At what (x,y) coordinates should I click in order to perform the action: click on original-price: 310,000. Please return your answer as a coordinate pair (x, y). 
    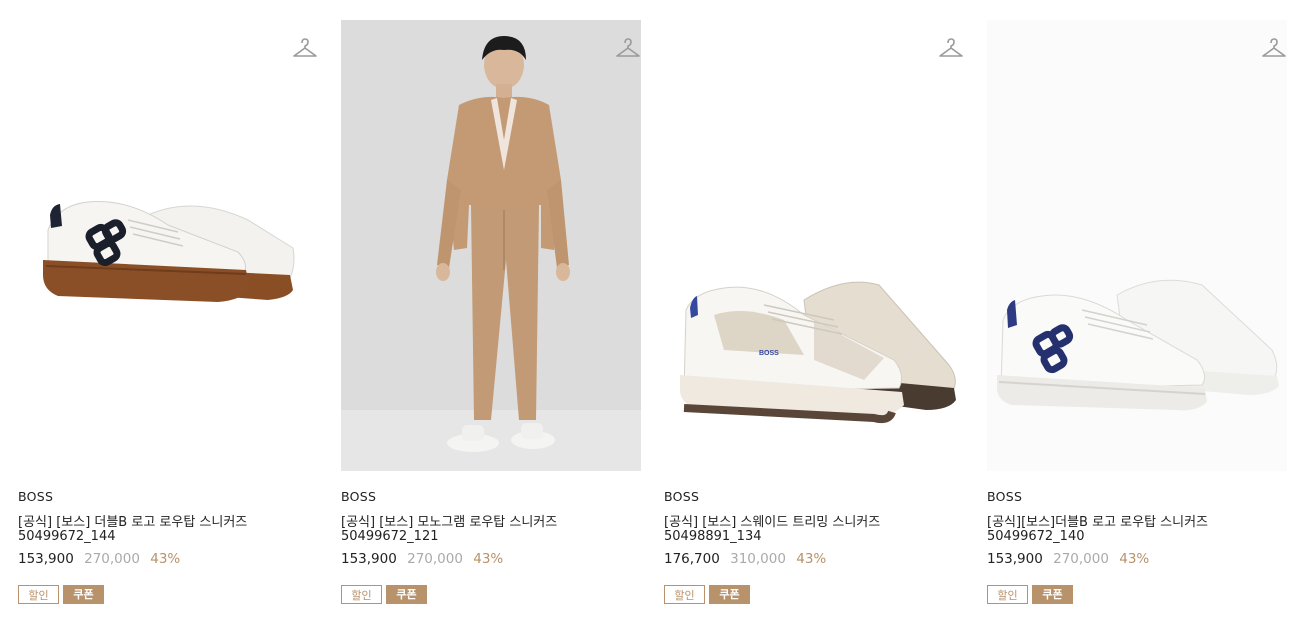
    Looking at the image, I should click on (758, 559).